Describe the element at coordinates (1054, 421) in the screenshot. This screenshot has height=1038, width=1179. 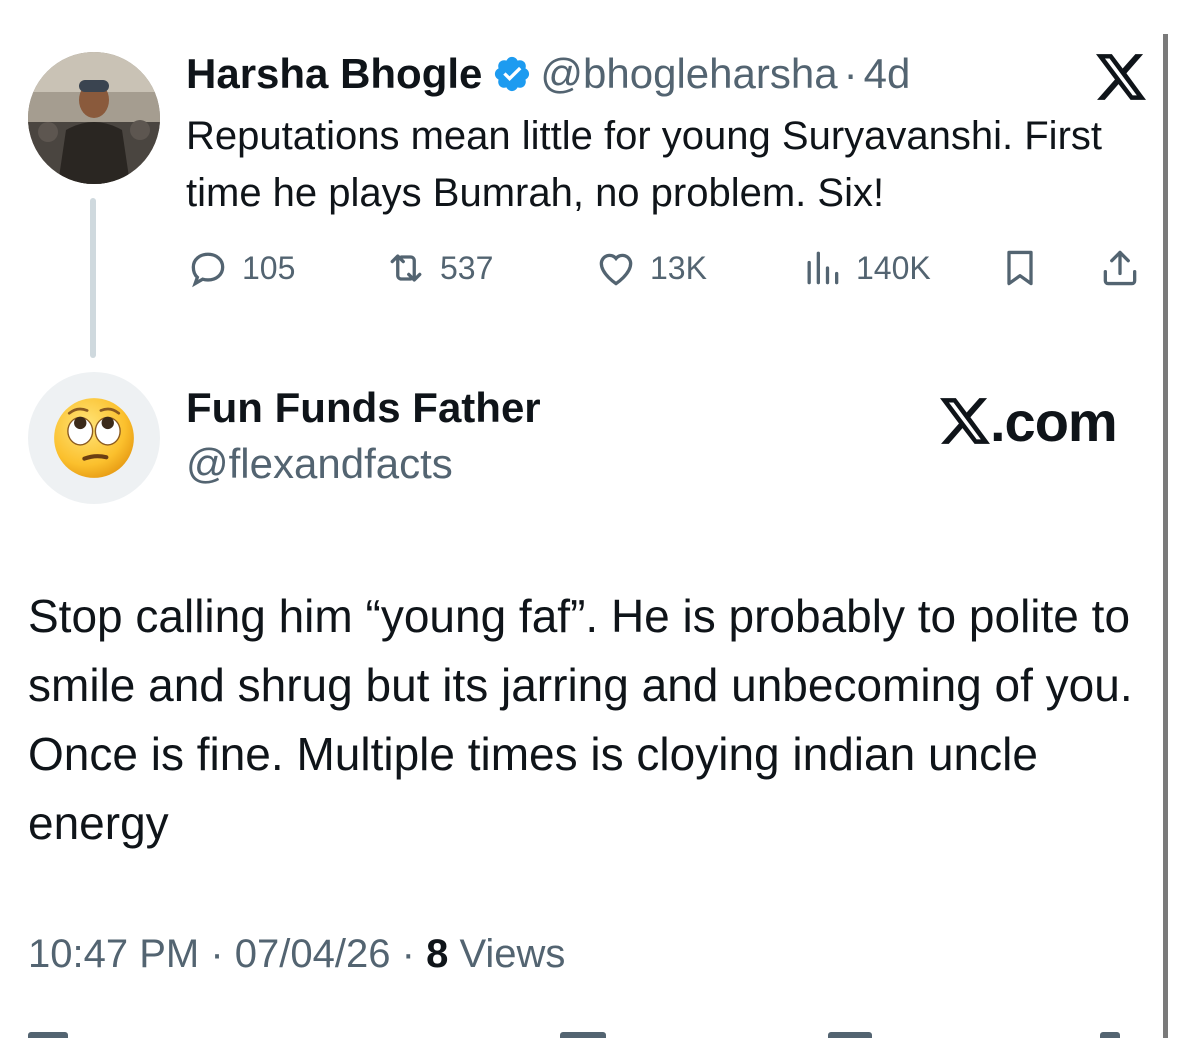
I see `brand-domain: .com` at that location.